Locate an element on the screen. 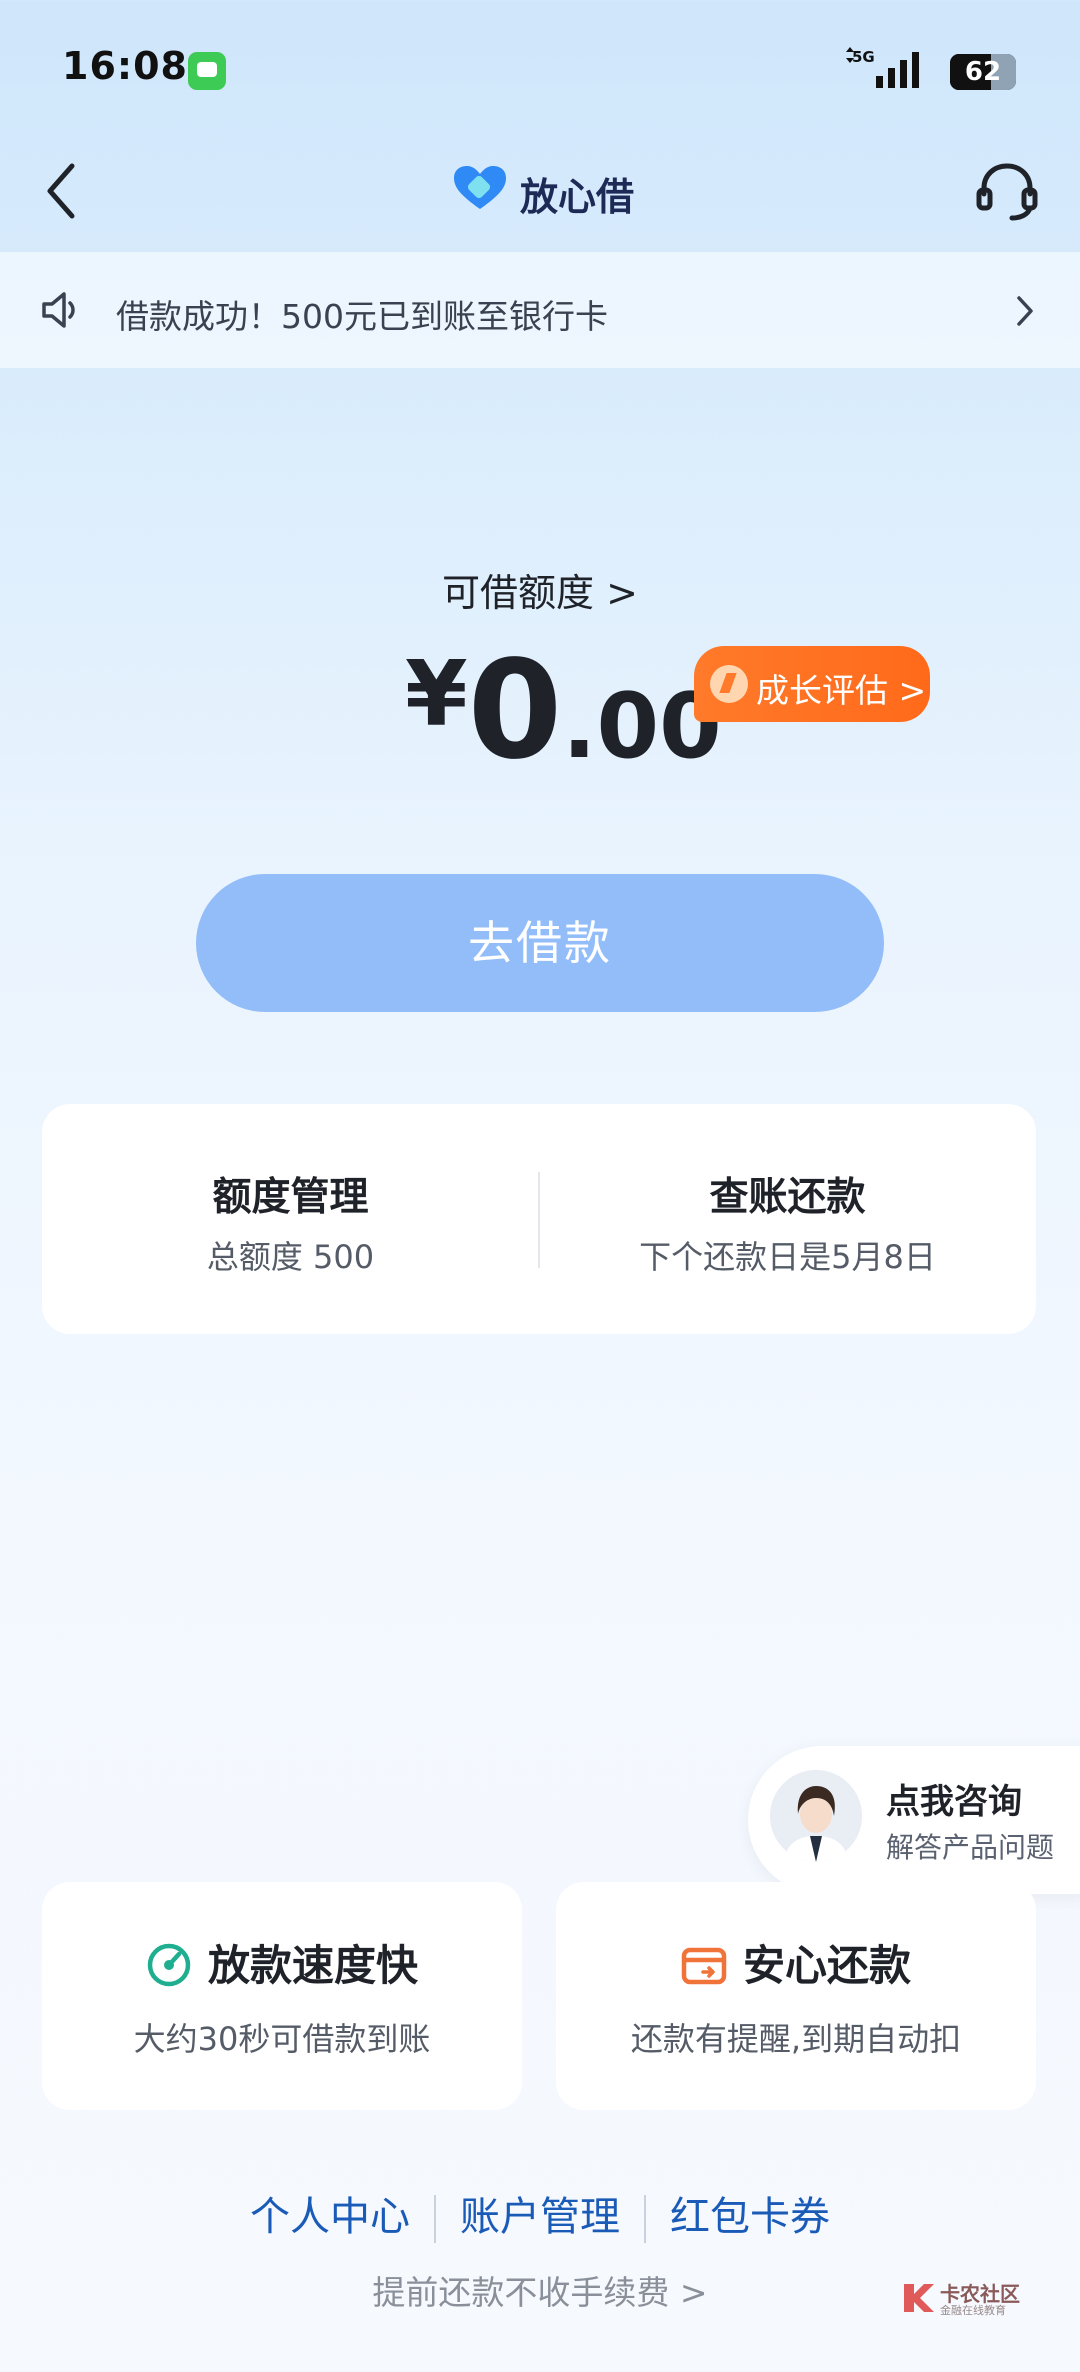 This screenshot has height=2372, width=1080. total-quota-text: 总额度 500 is located at coordinates (290, 1257).